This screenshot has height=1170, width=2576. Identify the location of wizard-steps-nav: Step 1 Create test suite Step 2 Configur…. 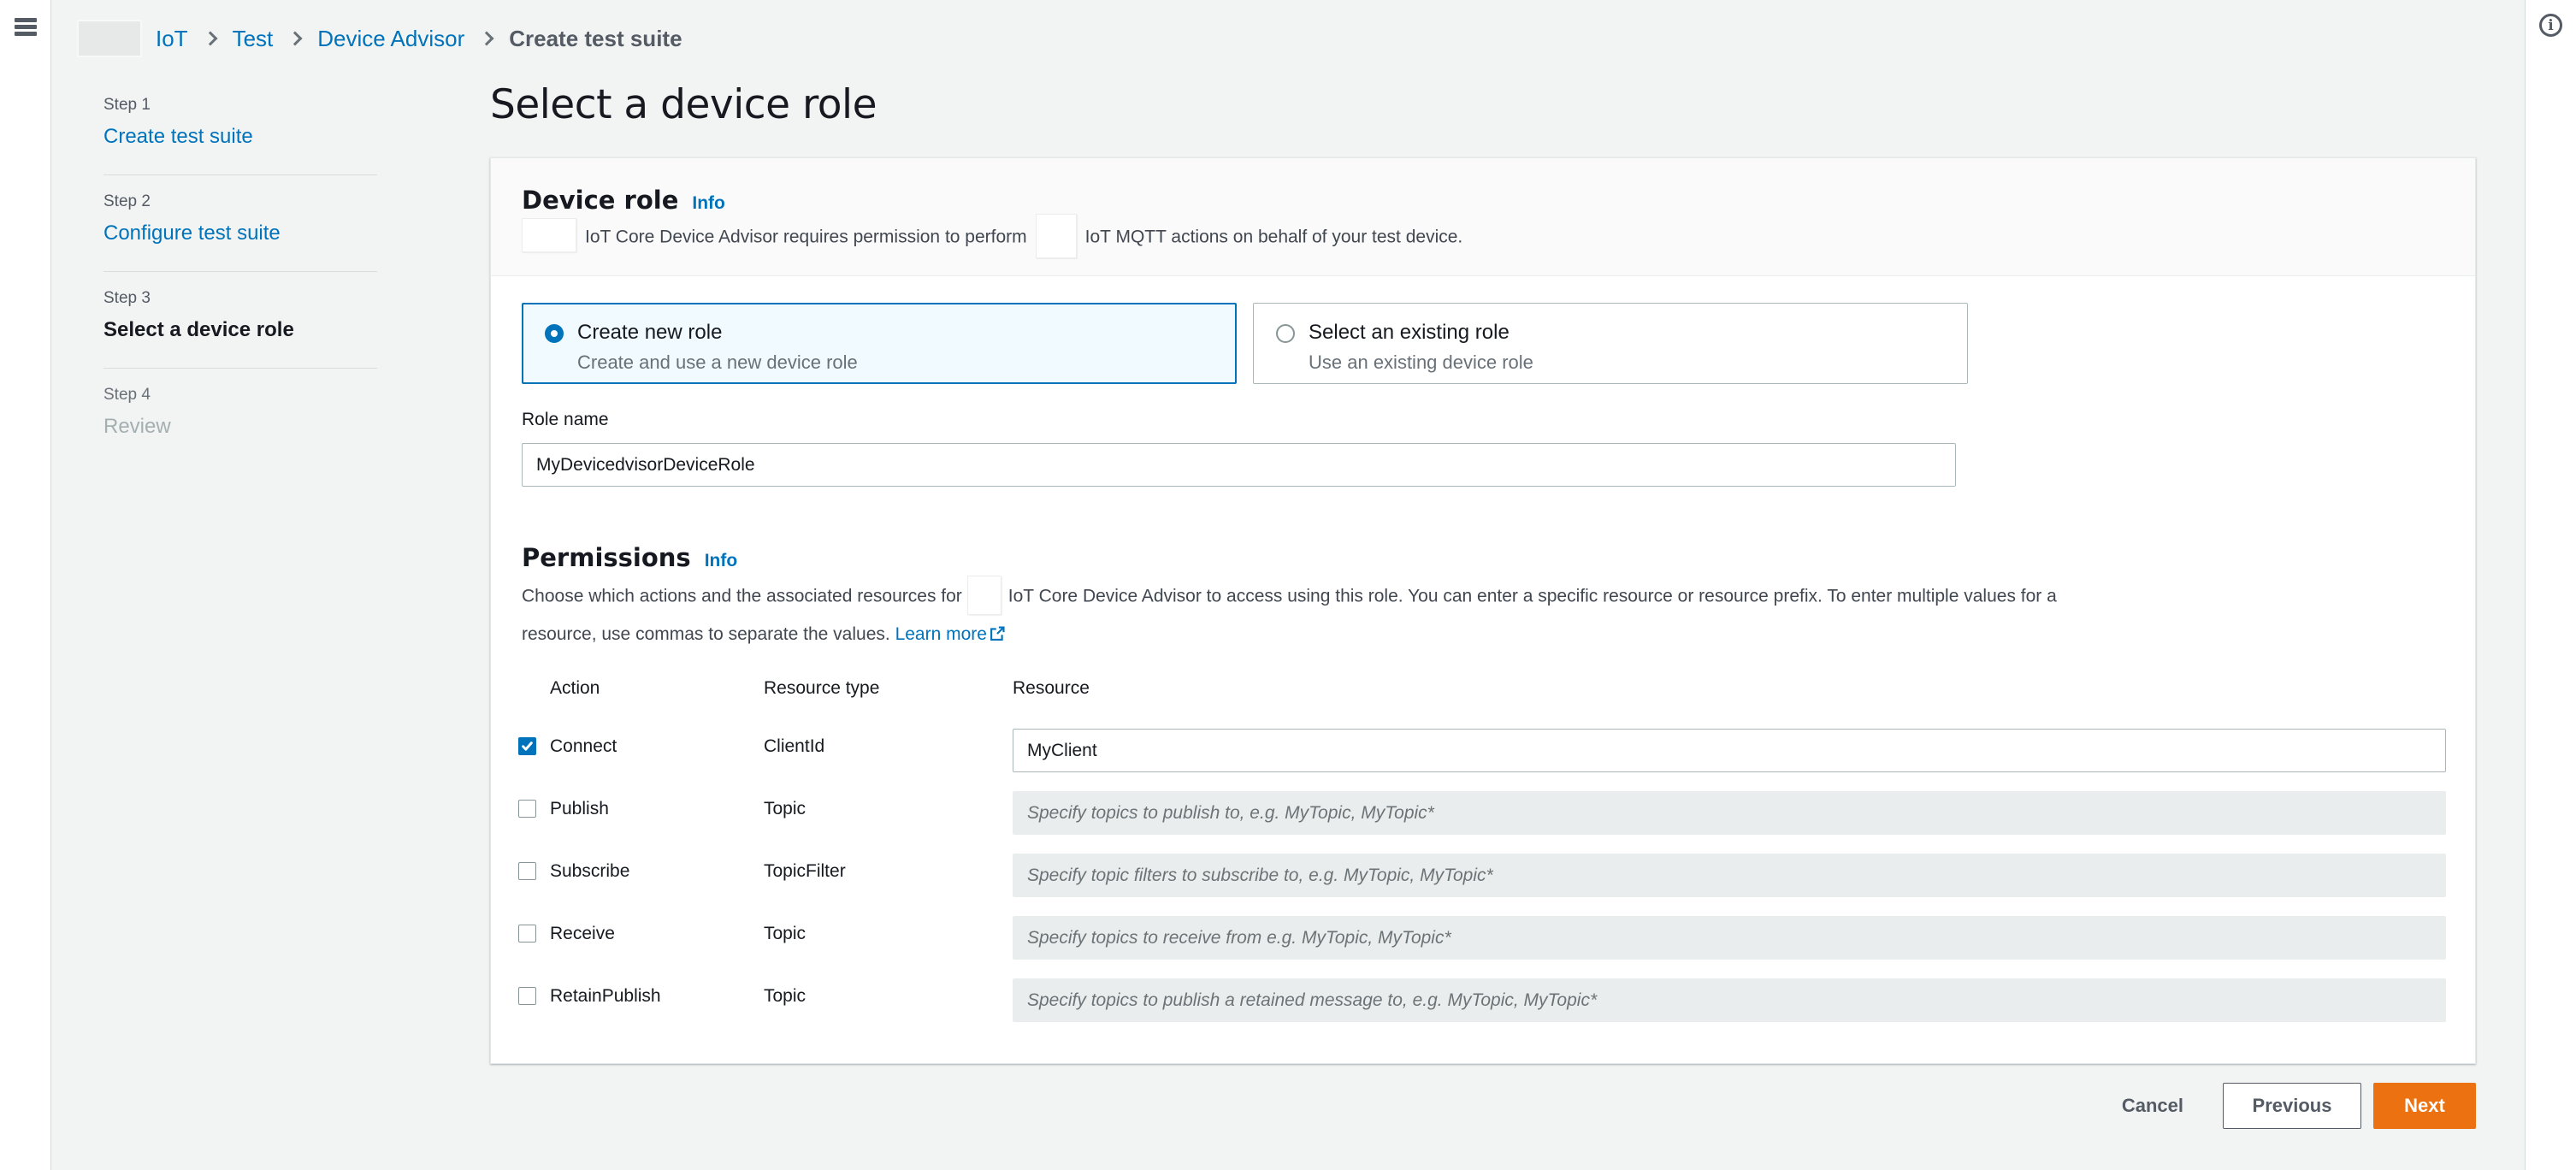
(240, 272).